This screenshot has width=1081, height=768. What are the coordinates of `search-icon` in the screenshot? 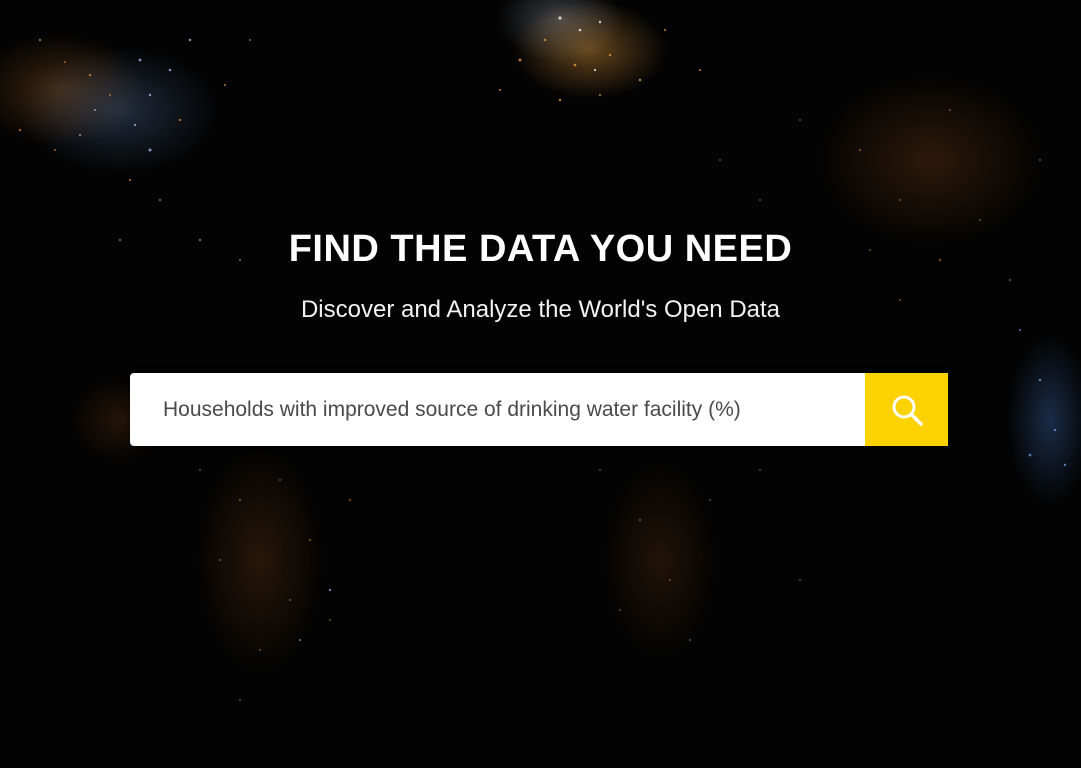 It's located at (907, 410).